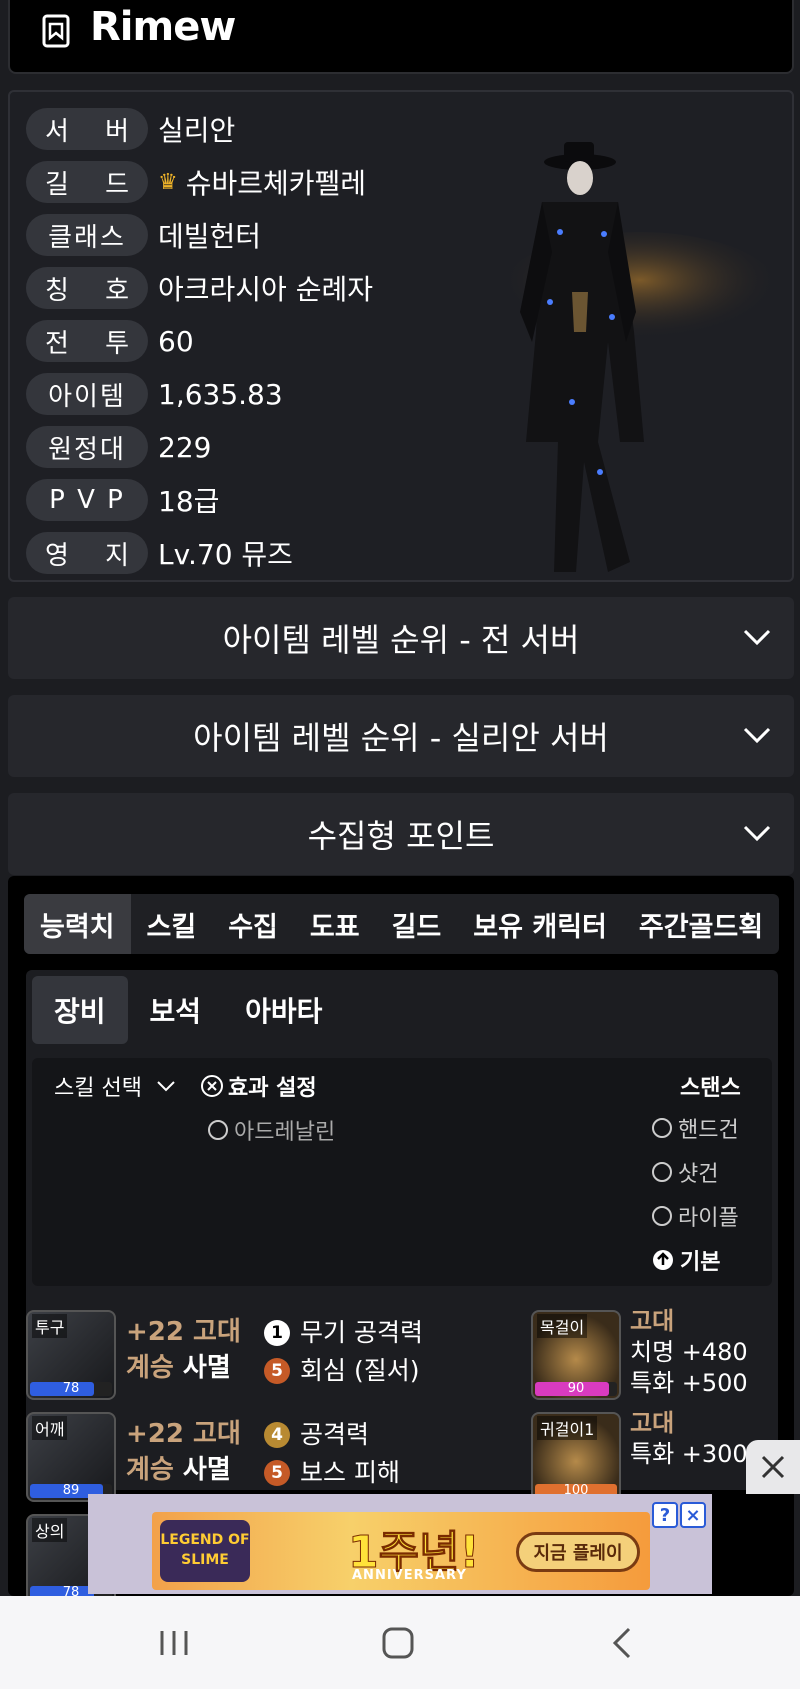  What do you see at coordinates (87, 447) in the screenshot?
I see `info-label: 원정대` at bounding box center [87, 447].